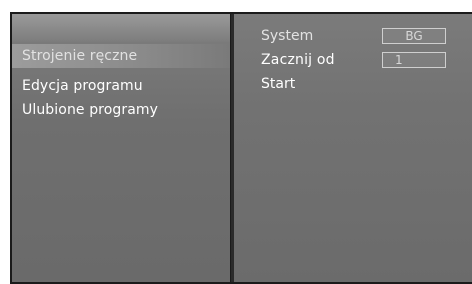 This screenshot has width=472, height=284. Describe the element at coordinates (79, 56) in the screenshot. I see `menu-item-manual-tuning: Strojenie ręczne` at that location.